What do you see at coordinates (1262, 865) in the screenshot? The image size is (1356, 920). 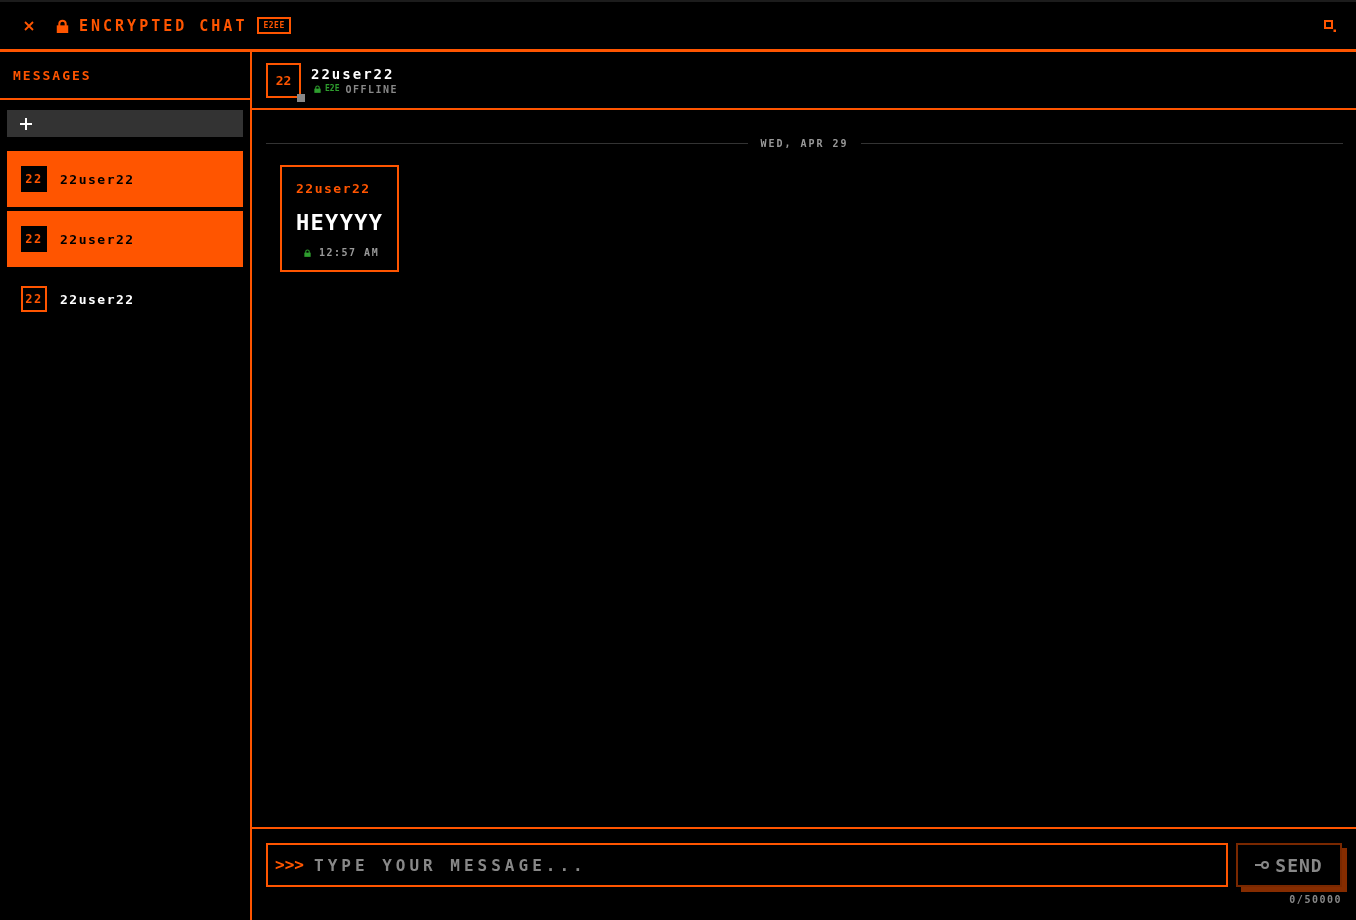 I see `pin-icon` at bounding box center [1262, 865].